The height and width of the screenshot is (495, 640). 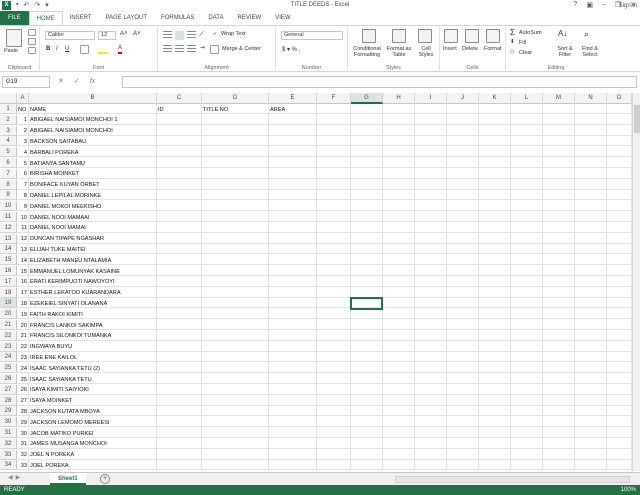 I want to click on tab-page-layout: PAGE LAYOUT, so click(x=126, y=18).